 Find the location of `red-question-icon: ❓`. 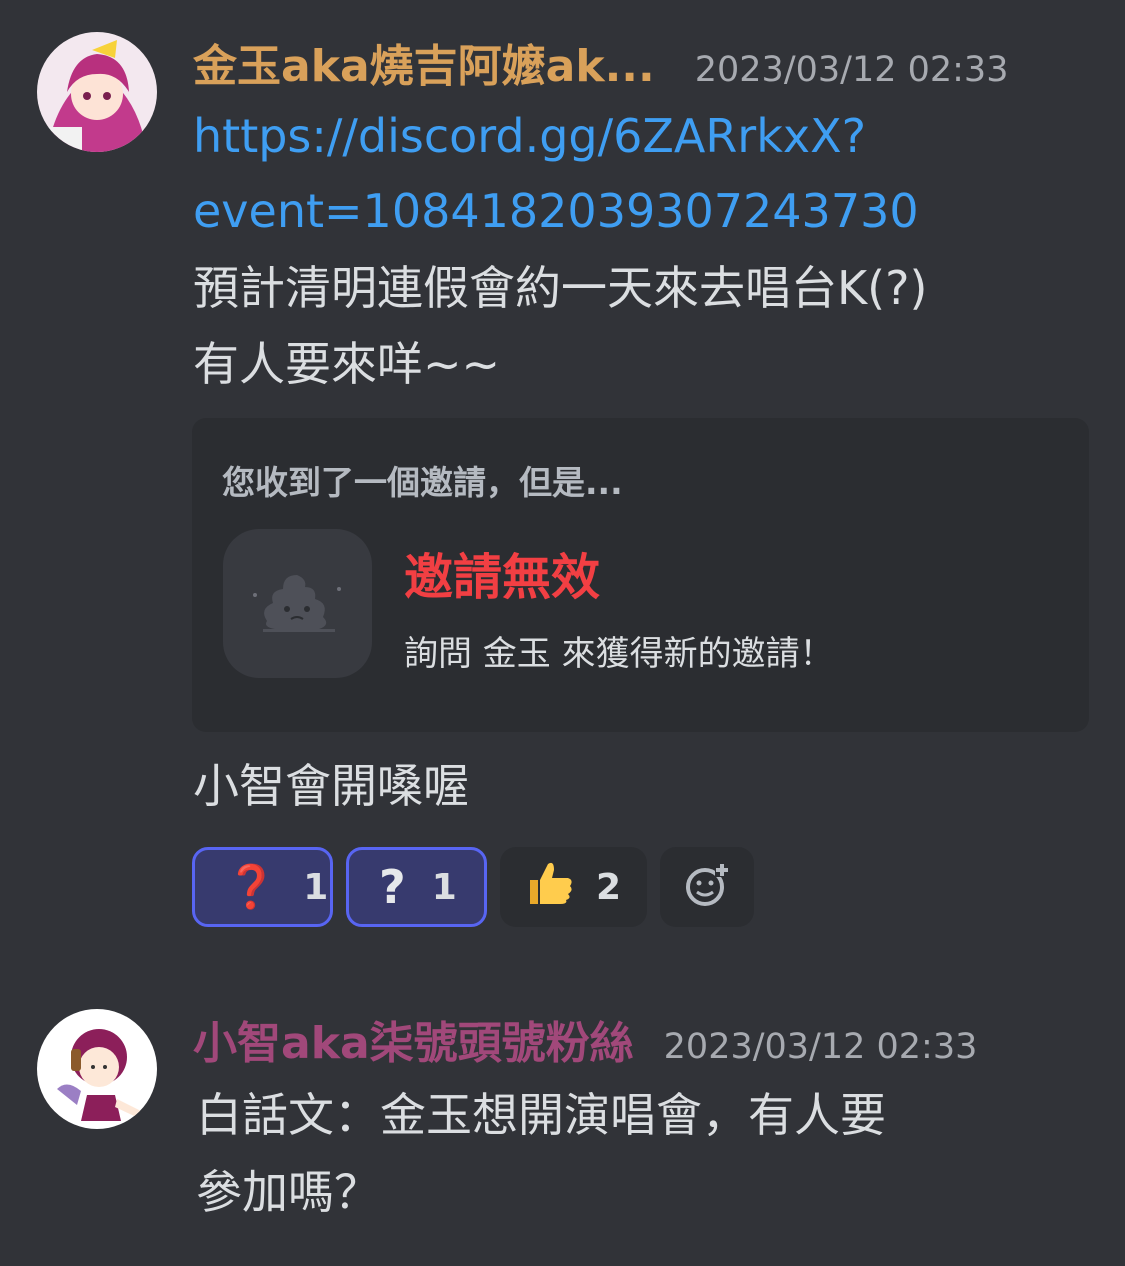

red-question-icon: ❓ is located at coordinates (251, 886).